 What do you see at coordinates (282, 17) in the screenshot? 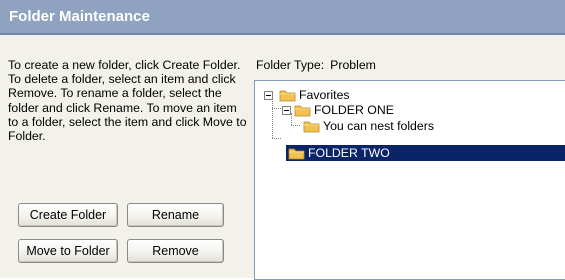
I see `title-bar: Folder Maintenance` at bounding box center [282, 17].